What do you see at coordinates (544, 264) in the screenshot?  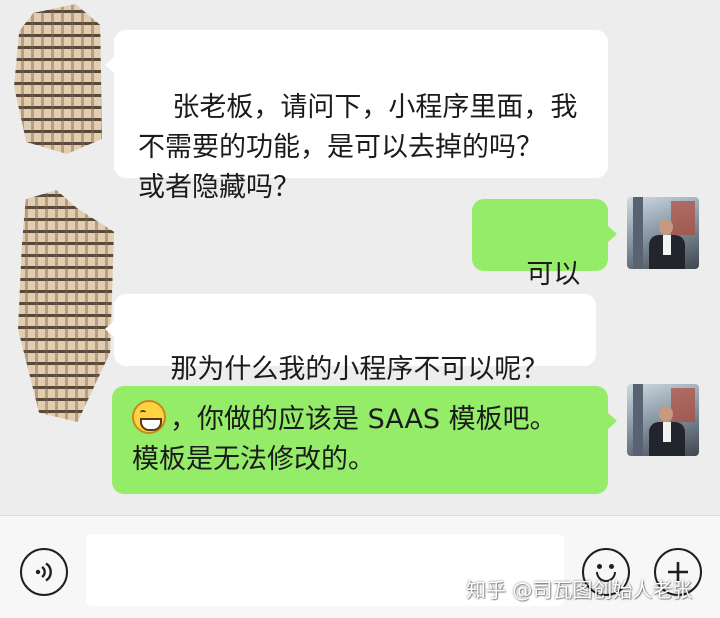 I see `message-bubble-sent: 可以啊` at bounding box center [544, 264].